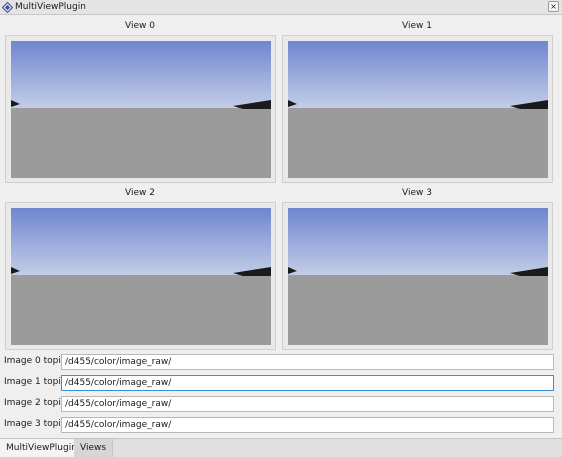 This screenshot has height=457, width=562. What do you see at coordinates (281, 7) in the screenshot?
I see `title-bar: MultiViewPlugin ×` at bounding box center [281, 7].